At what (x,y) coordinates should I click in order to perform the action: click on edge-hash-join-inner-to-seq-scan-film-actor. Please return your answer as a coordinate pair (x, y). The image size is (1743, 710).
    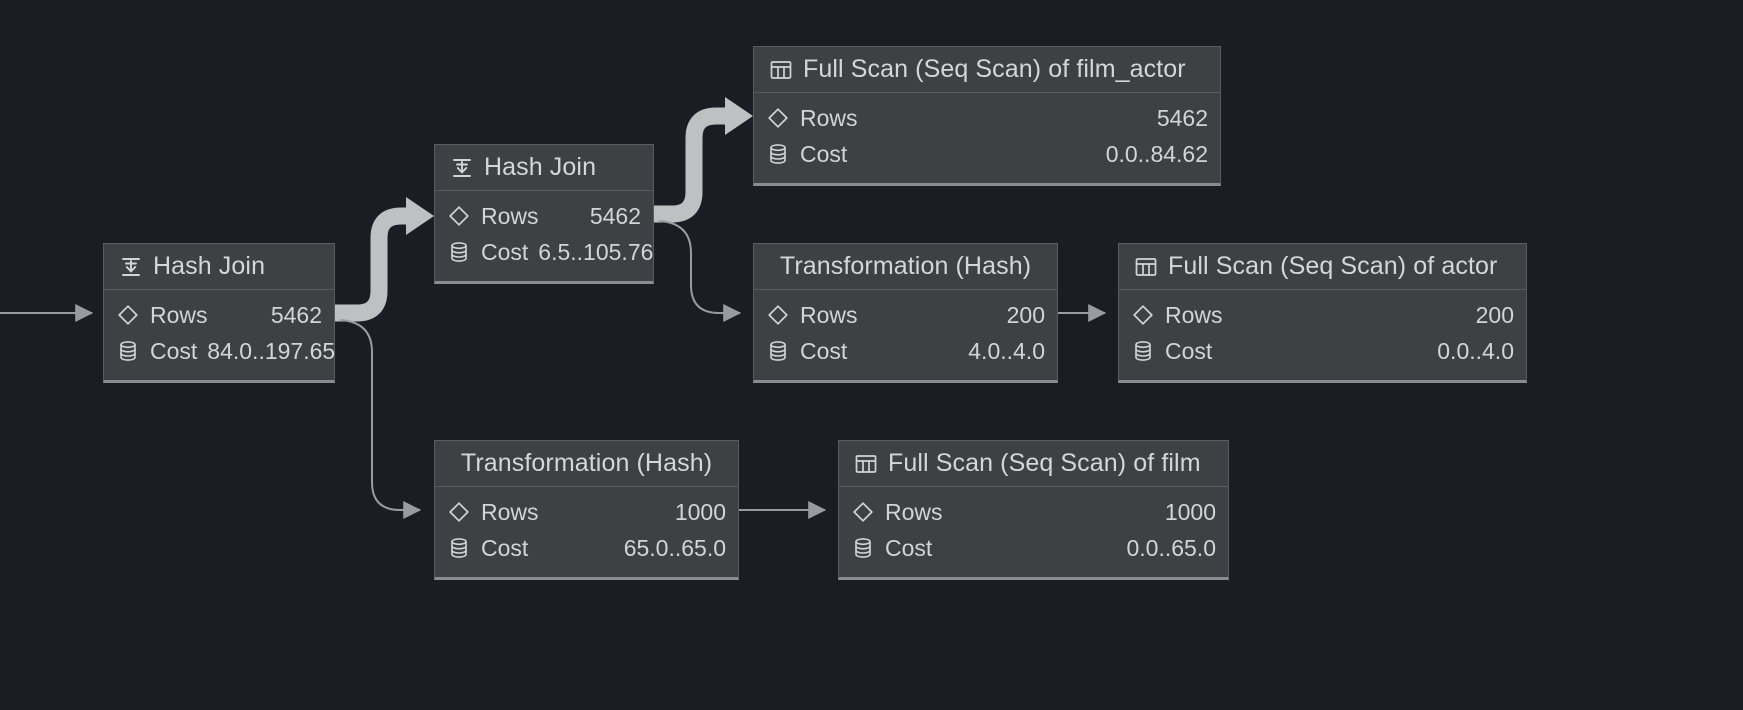
    Looking at the image, I should click on (703, 160).